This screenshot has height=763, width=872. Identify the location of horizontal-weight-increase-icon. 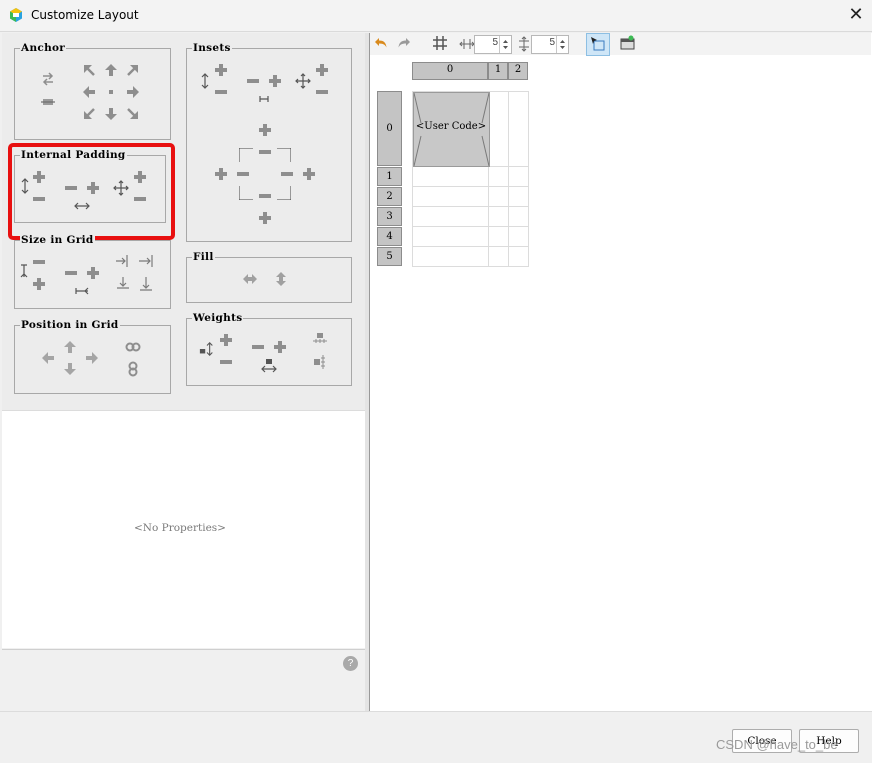
(280, 347).